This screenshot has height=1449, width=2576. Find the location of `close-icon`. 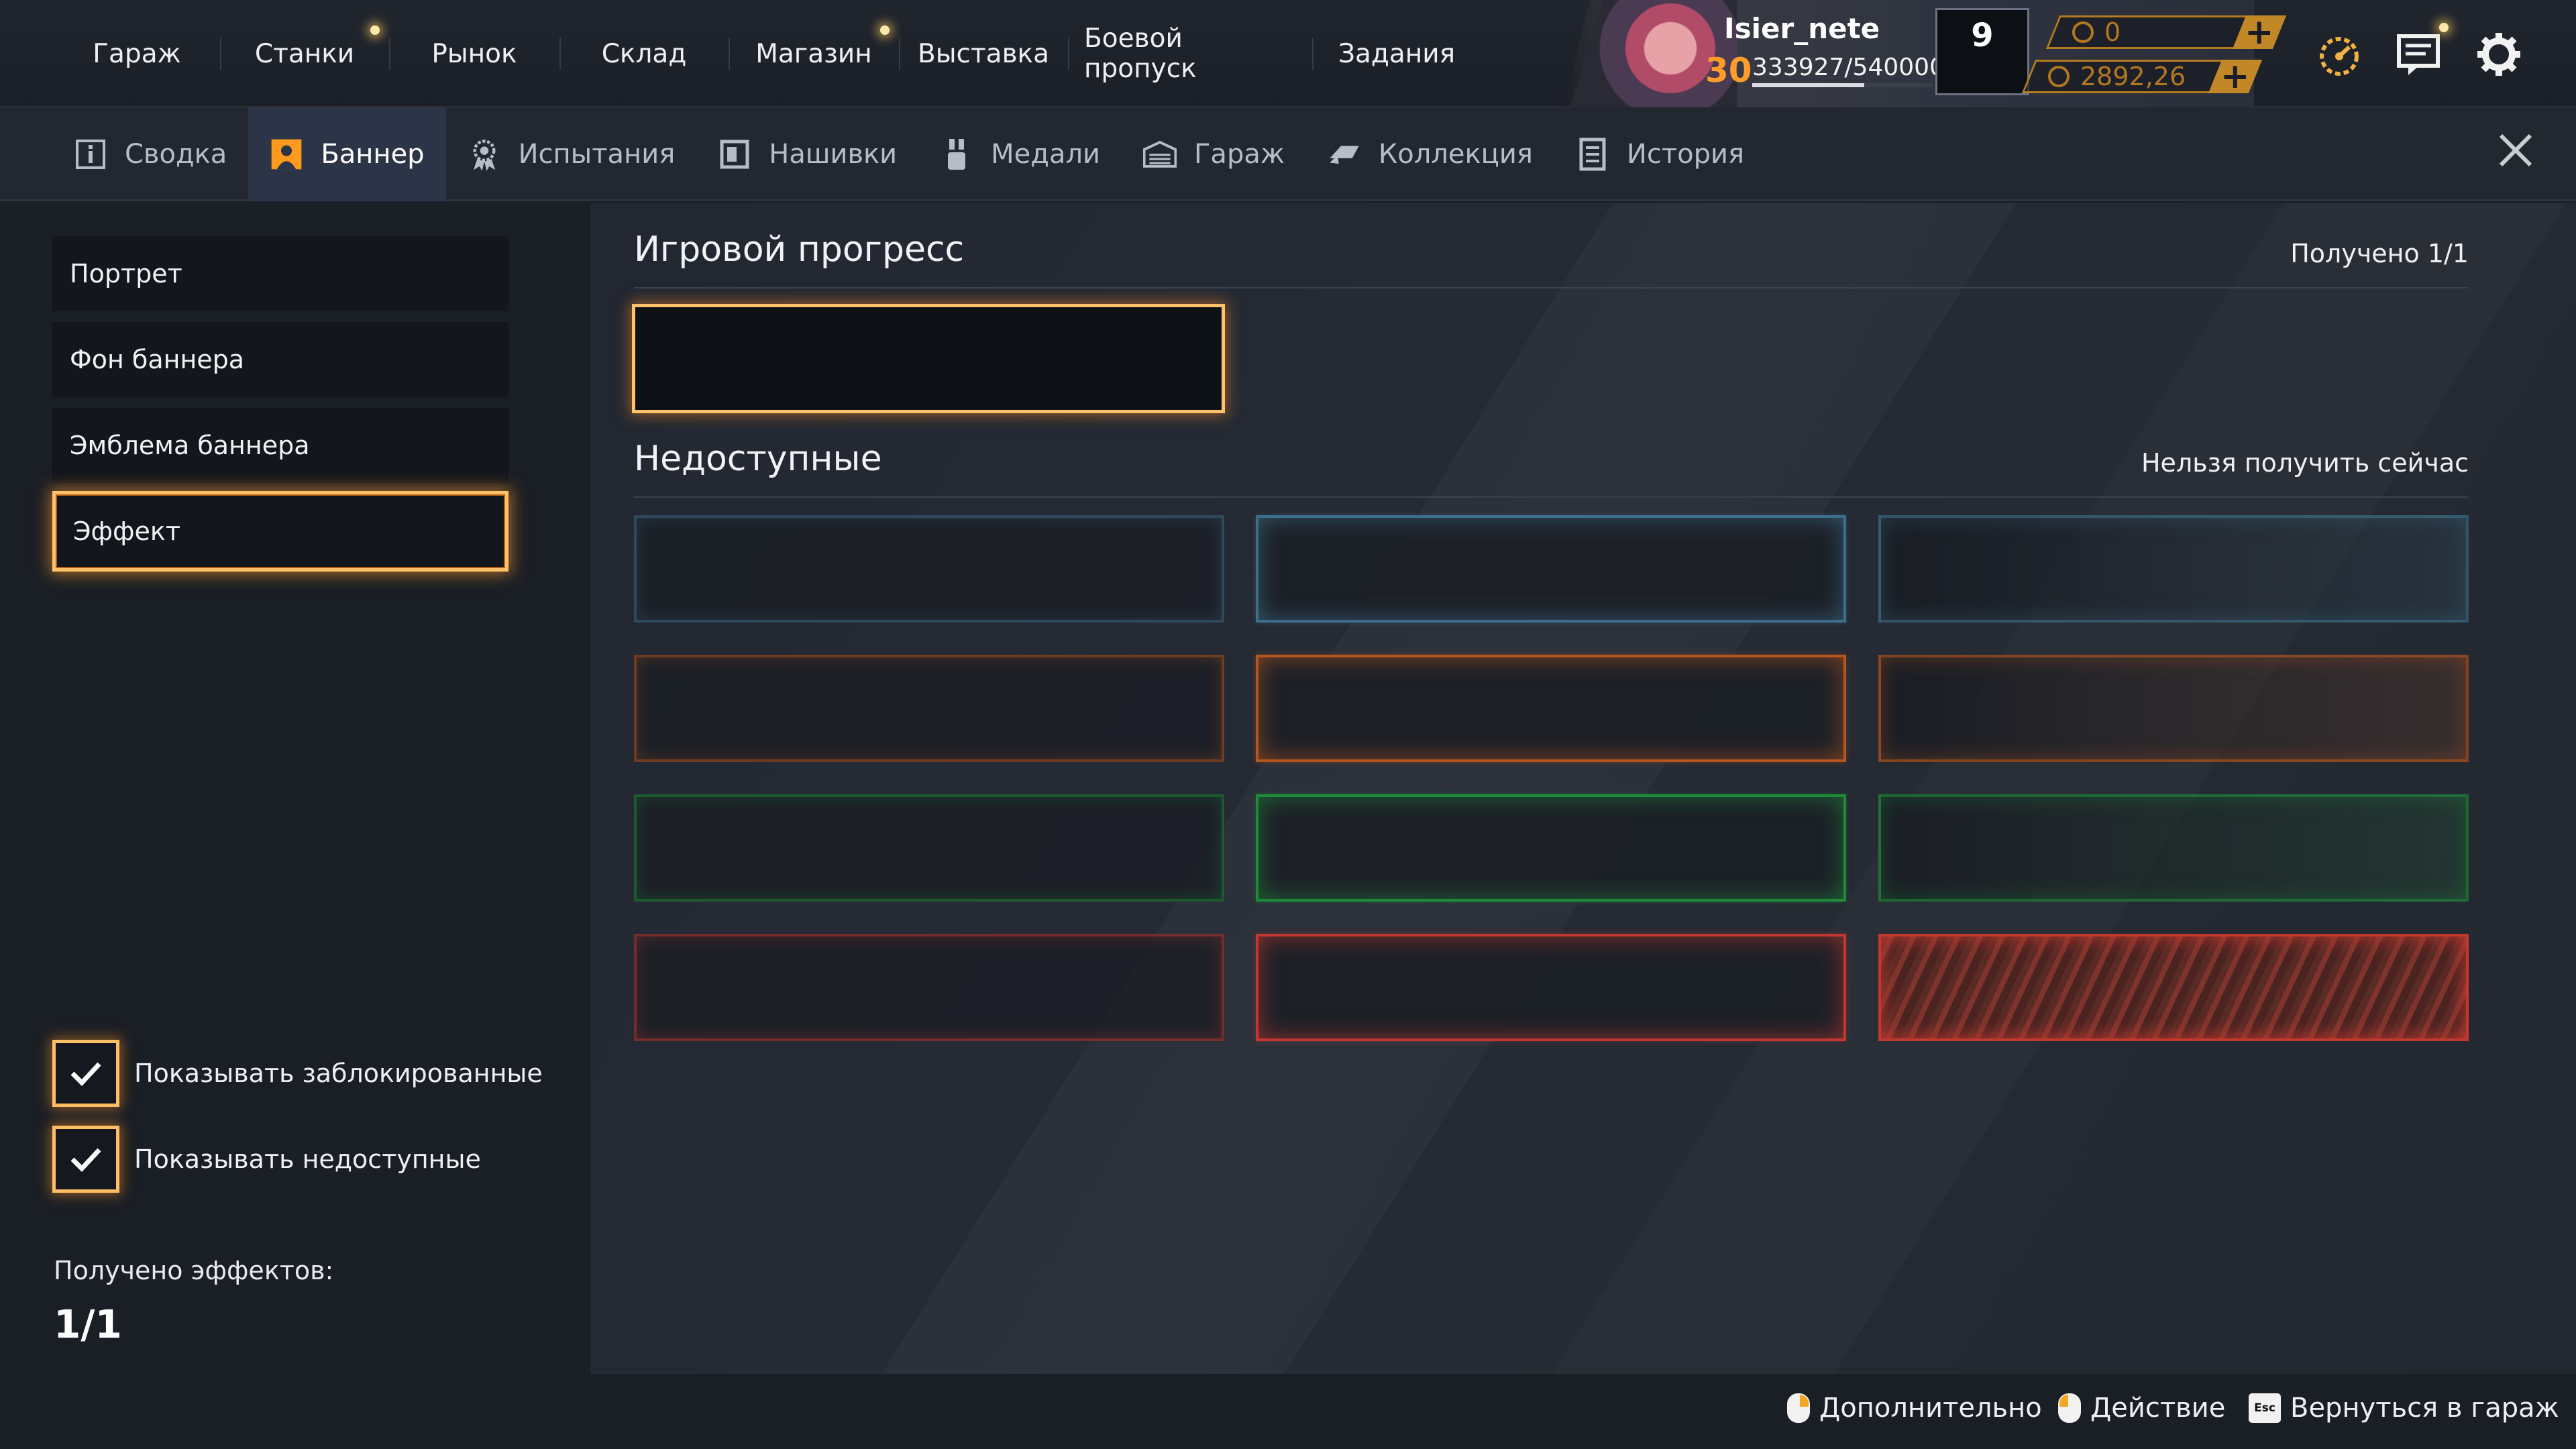

close-icon is located at coordinates (2515, 150).